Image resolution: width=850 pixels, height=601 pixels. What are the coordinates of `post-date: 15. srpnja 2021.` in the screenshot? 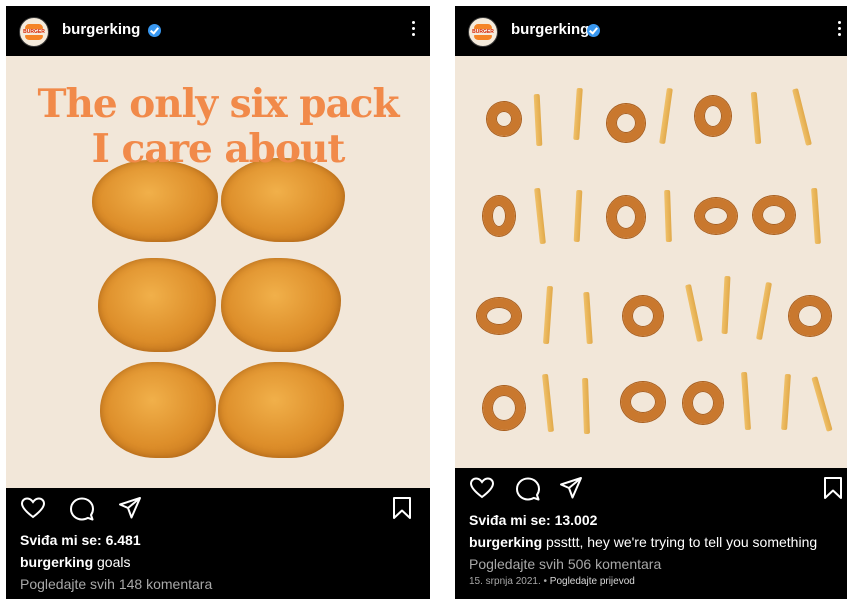 It's located at (505, 581).